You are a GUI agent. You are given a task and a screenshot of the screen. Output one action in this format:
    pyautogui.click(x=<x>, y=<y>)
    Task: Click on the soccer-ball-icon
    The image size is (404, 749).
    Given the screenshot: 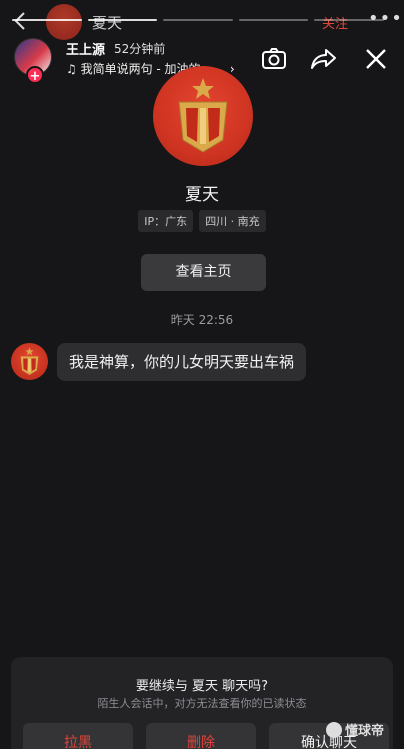 What is the action you would take?
    pyautogui.click(x=334, y=730)
    